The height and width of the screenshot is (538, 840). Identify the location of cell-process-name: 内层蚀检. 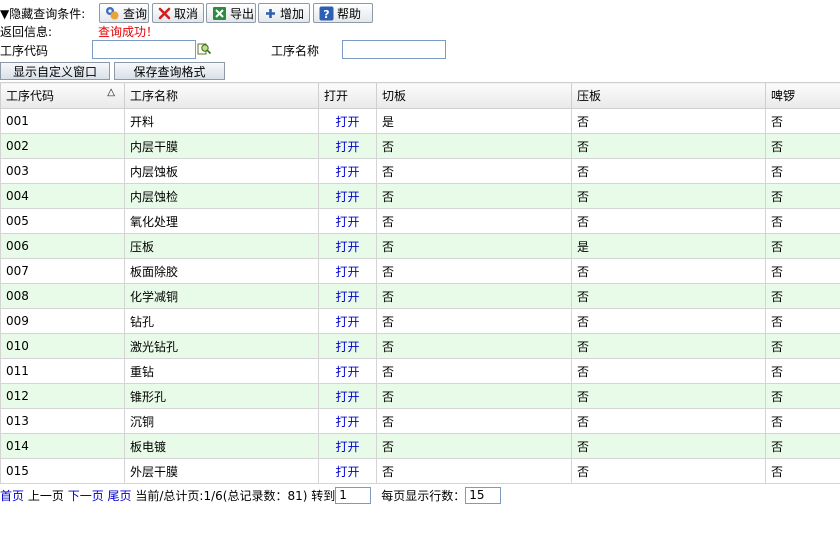
(221, 196).